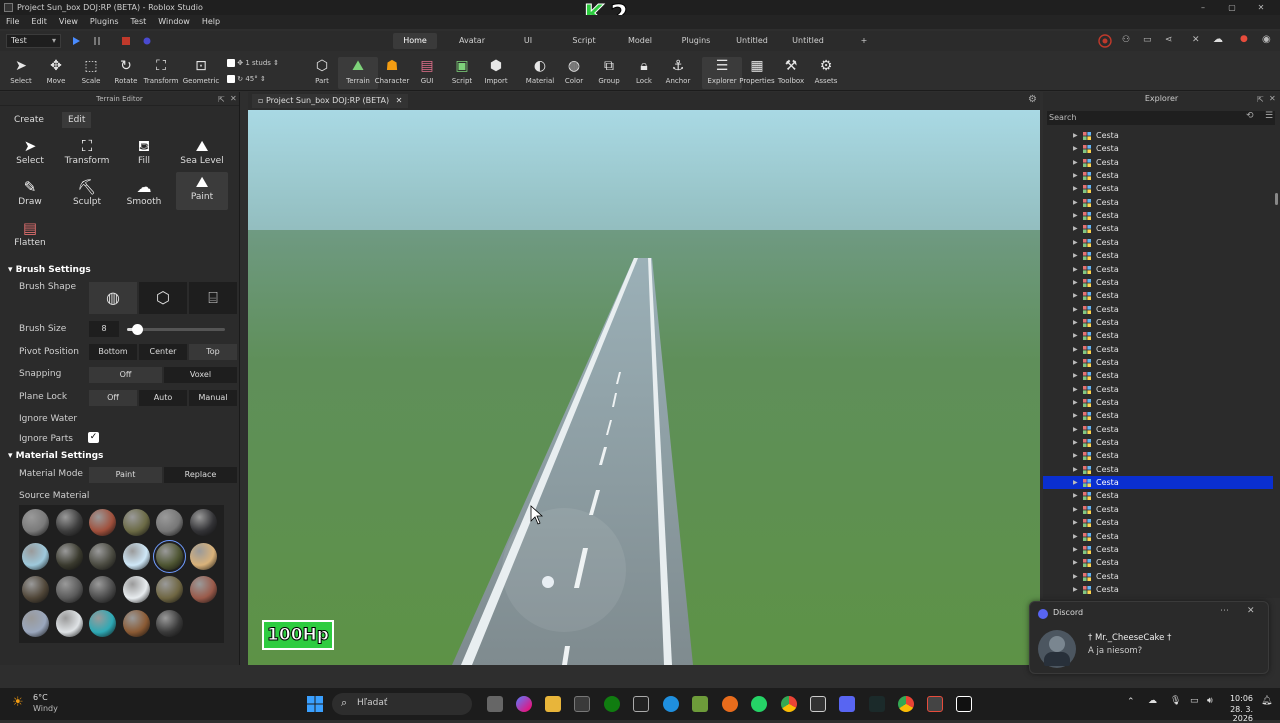 Image resolution: width=1280 pixels, height=723 pixels. What do you see at coordinates (553, 704) in the screenshot?
I see `file-explorer-icon` at bounding box center [553, 704].